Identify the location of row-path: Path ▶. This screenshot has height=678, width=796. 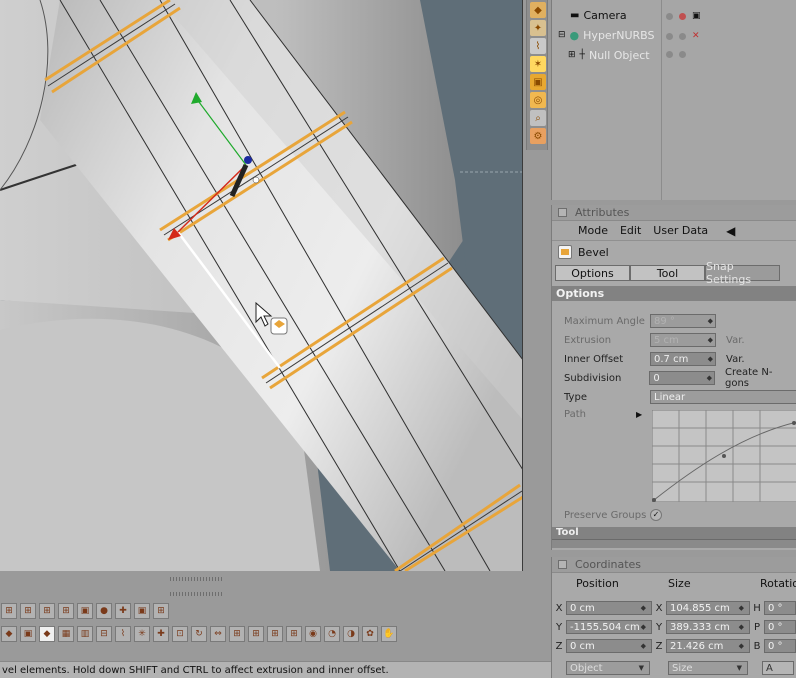
(603, 414).